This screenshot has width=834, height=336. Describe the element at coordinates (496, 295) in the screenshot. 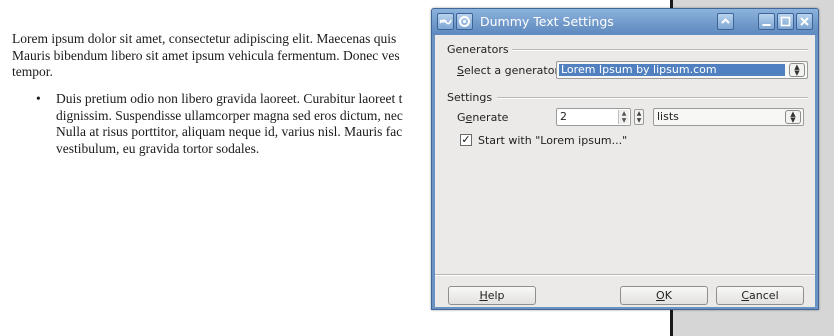

I see `button-label-rest: elp` at that location.